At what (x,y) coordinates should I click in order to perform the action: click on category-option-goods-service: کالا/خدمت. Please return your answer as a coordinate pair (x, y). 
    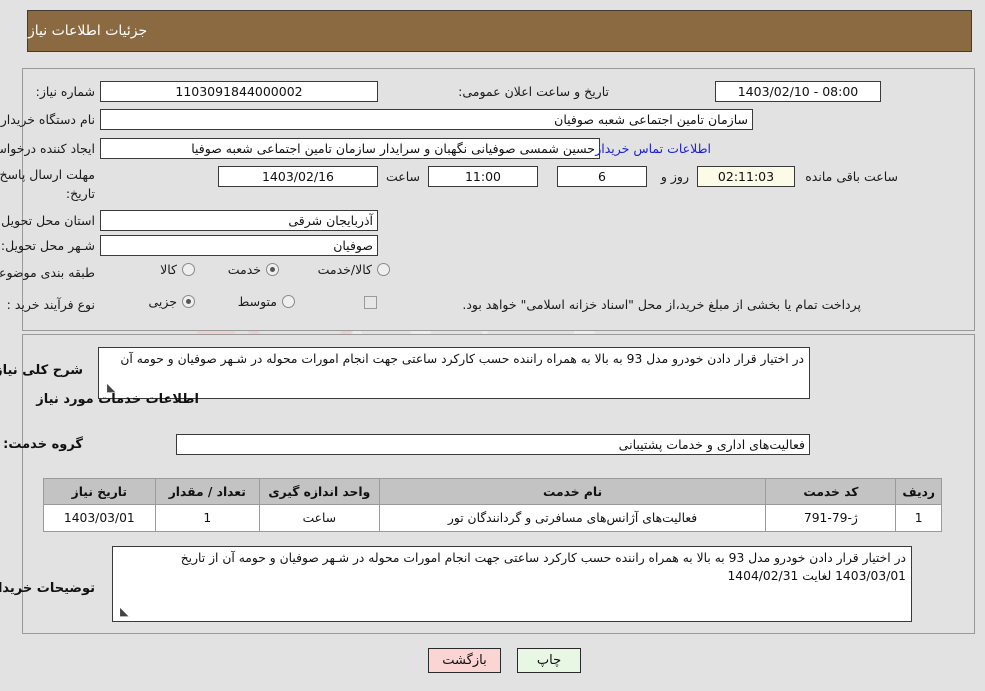
    Looking at the image, I should click on (354, 269).